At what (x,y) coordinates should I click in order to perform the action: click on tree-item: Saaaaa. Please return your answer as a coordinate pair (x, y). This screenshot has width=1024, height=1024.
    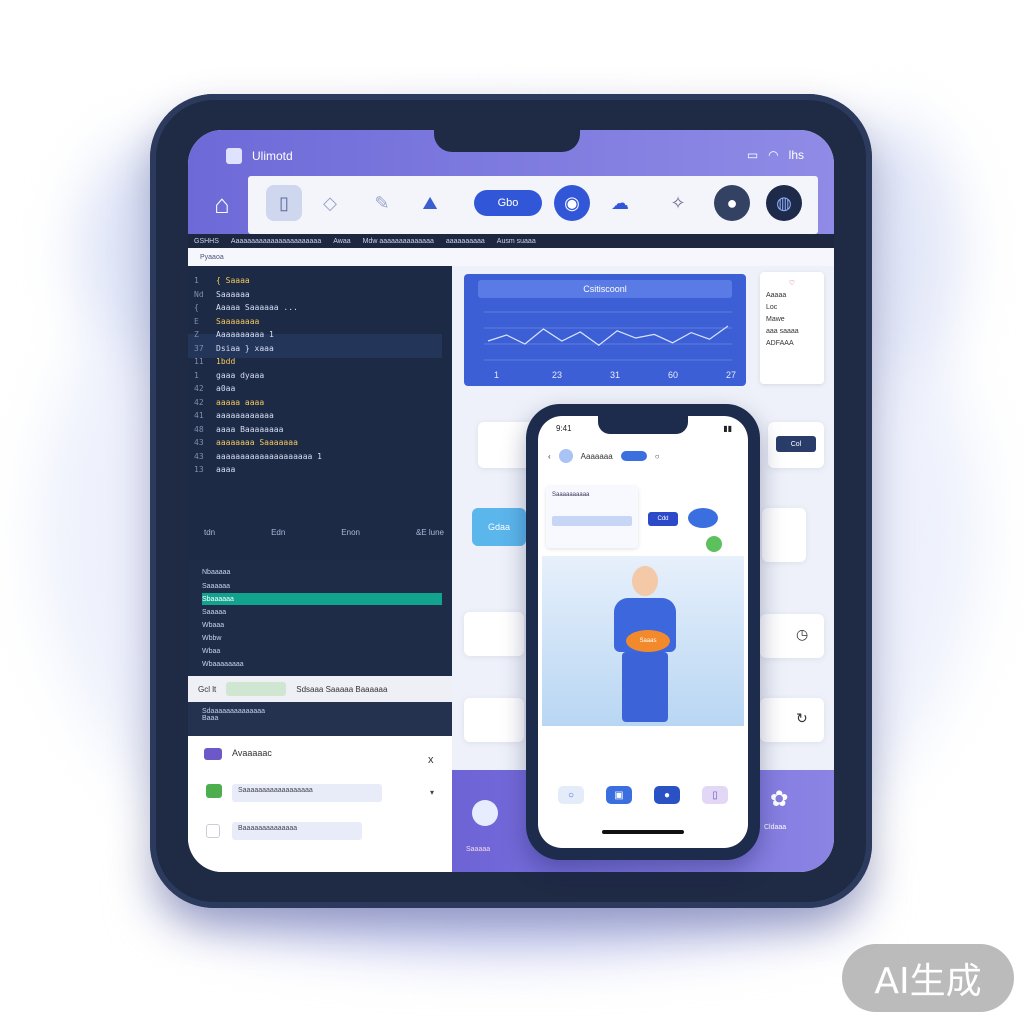
    Looking at the image, I should click on (322, 612).